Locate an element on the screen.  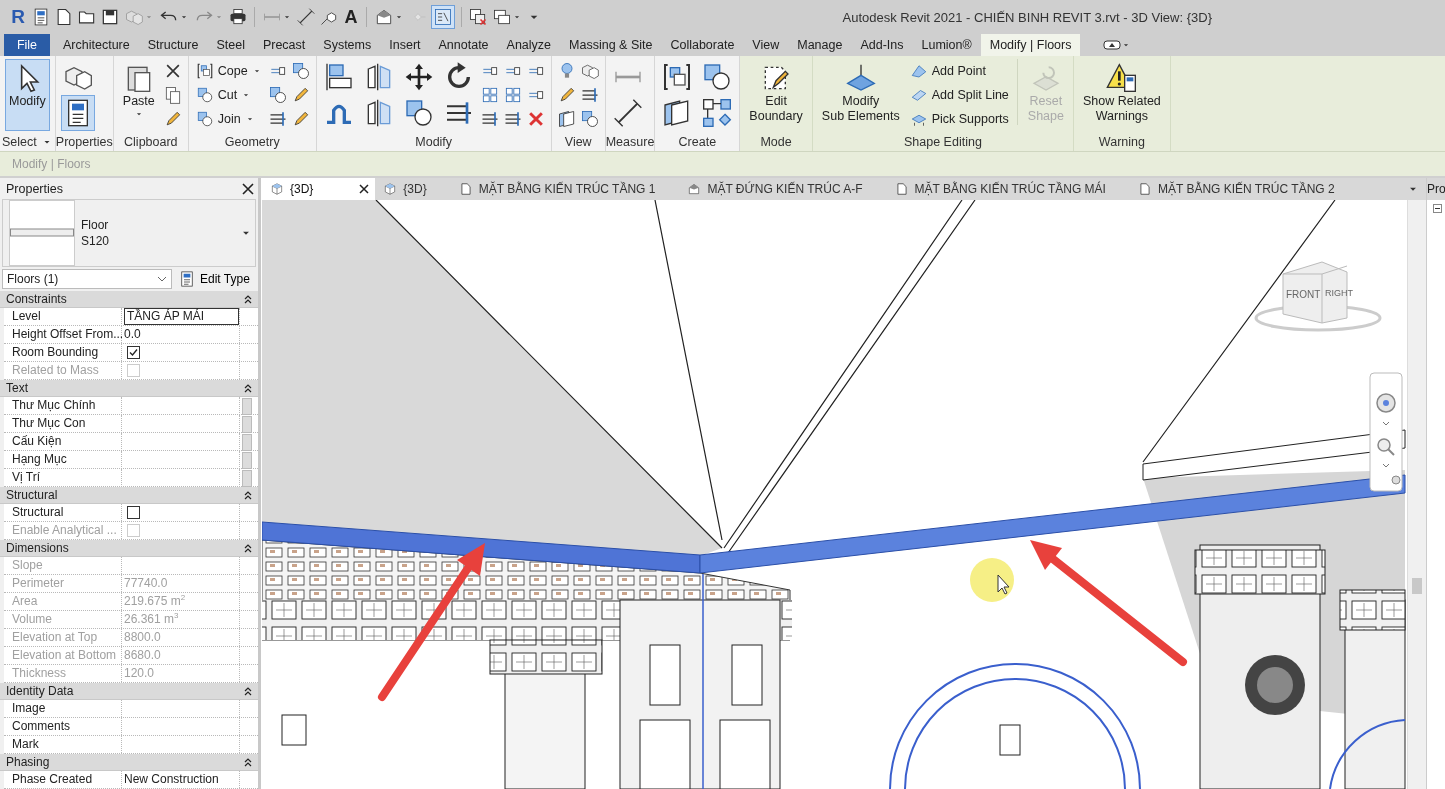
navigation-bar is located at coordinates (1386, 432).